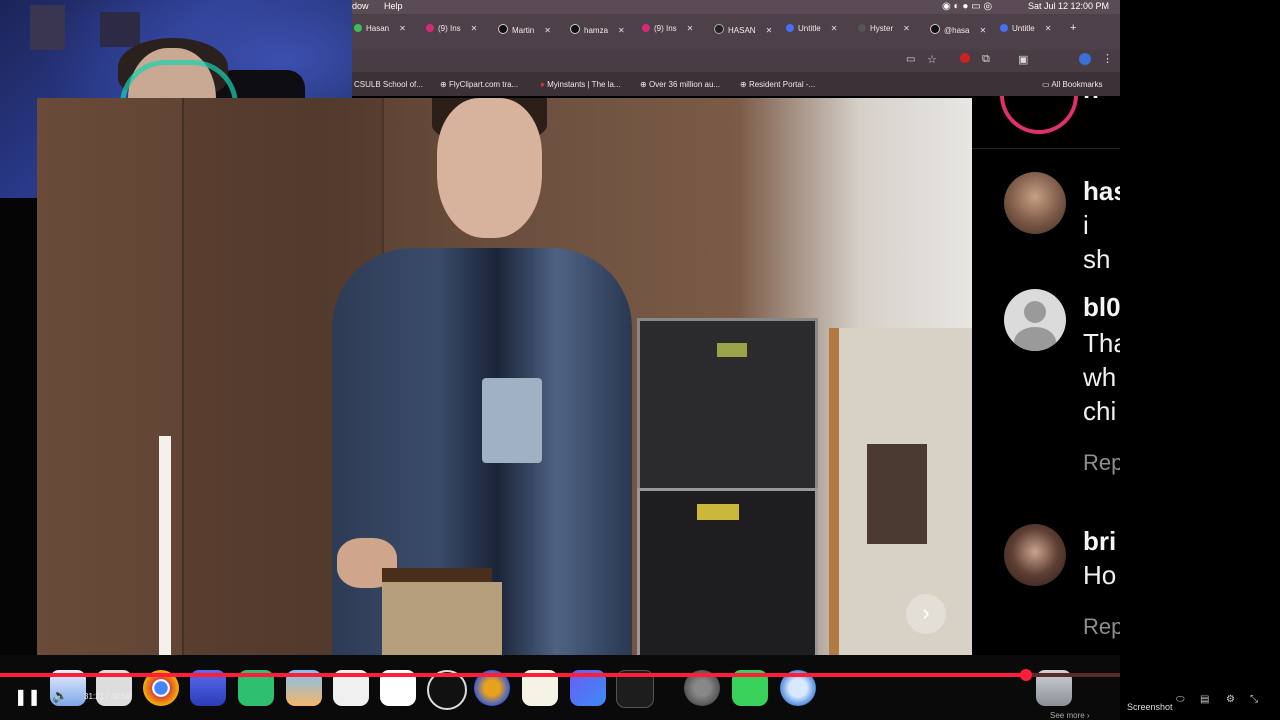 The image size is (1280, 720). What do you see at coordinates (965, 58) in the screenshot?
I see `extension-icon` at bounding box center [965, 58].